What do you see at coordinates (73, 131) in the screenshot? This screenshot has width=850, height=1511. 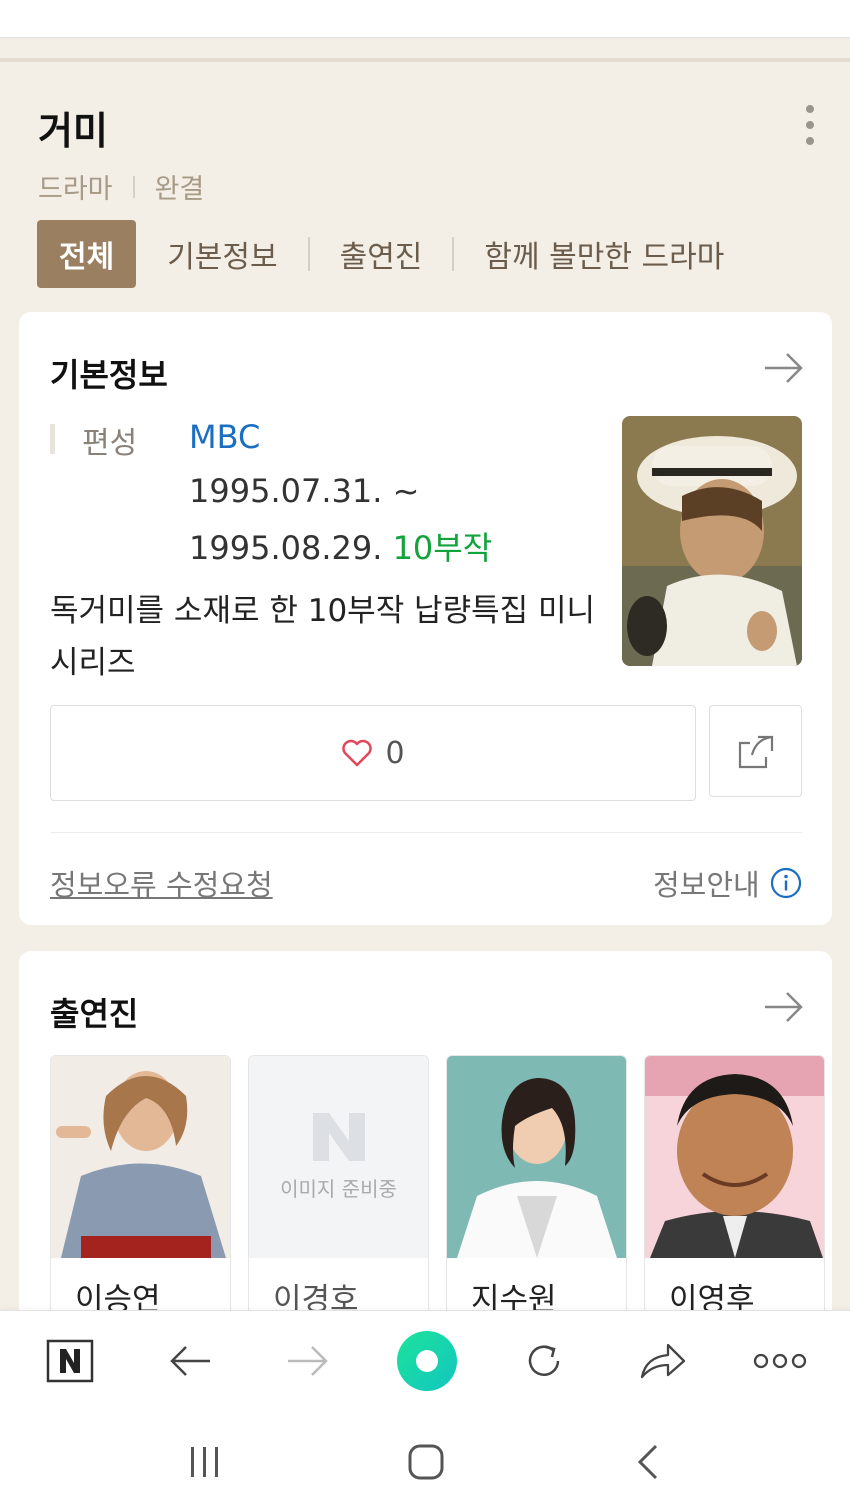 I see `page-title: 거미` at bounding box center [73, 131].